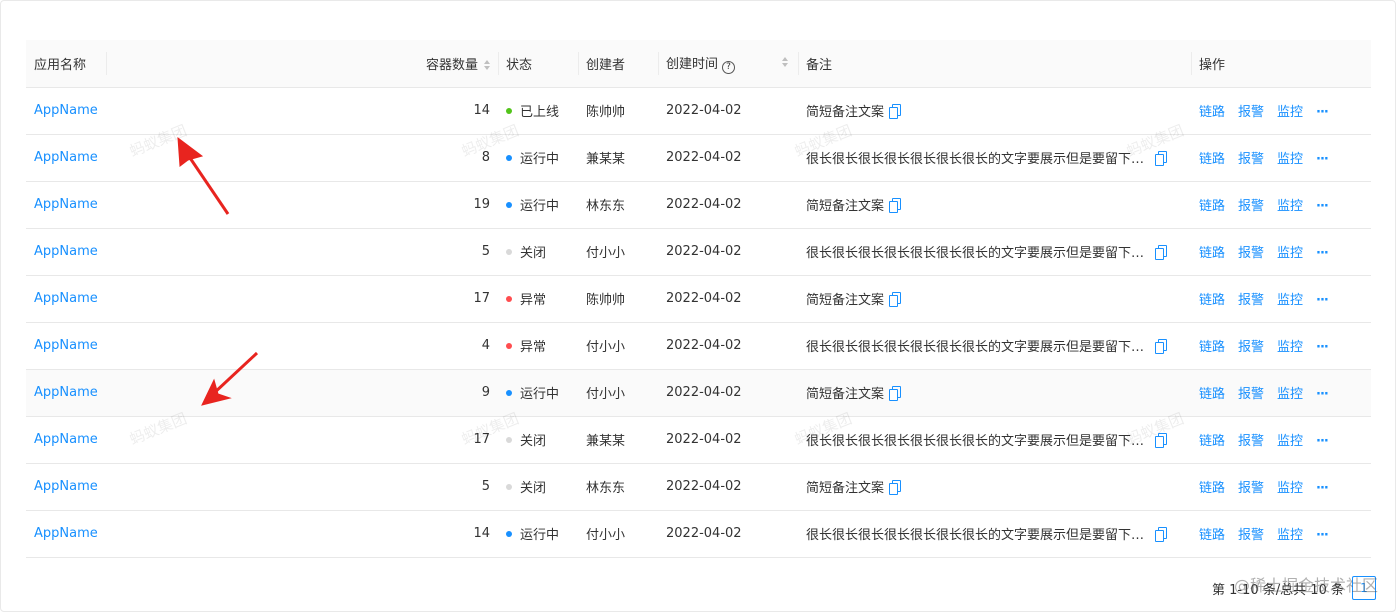  What do you see at coordinates (618, 487) in the screenshot?
I see `creator: 林东东` at bounding box center [618, 487].